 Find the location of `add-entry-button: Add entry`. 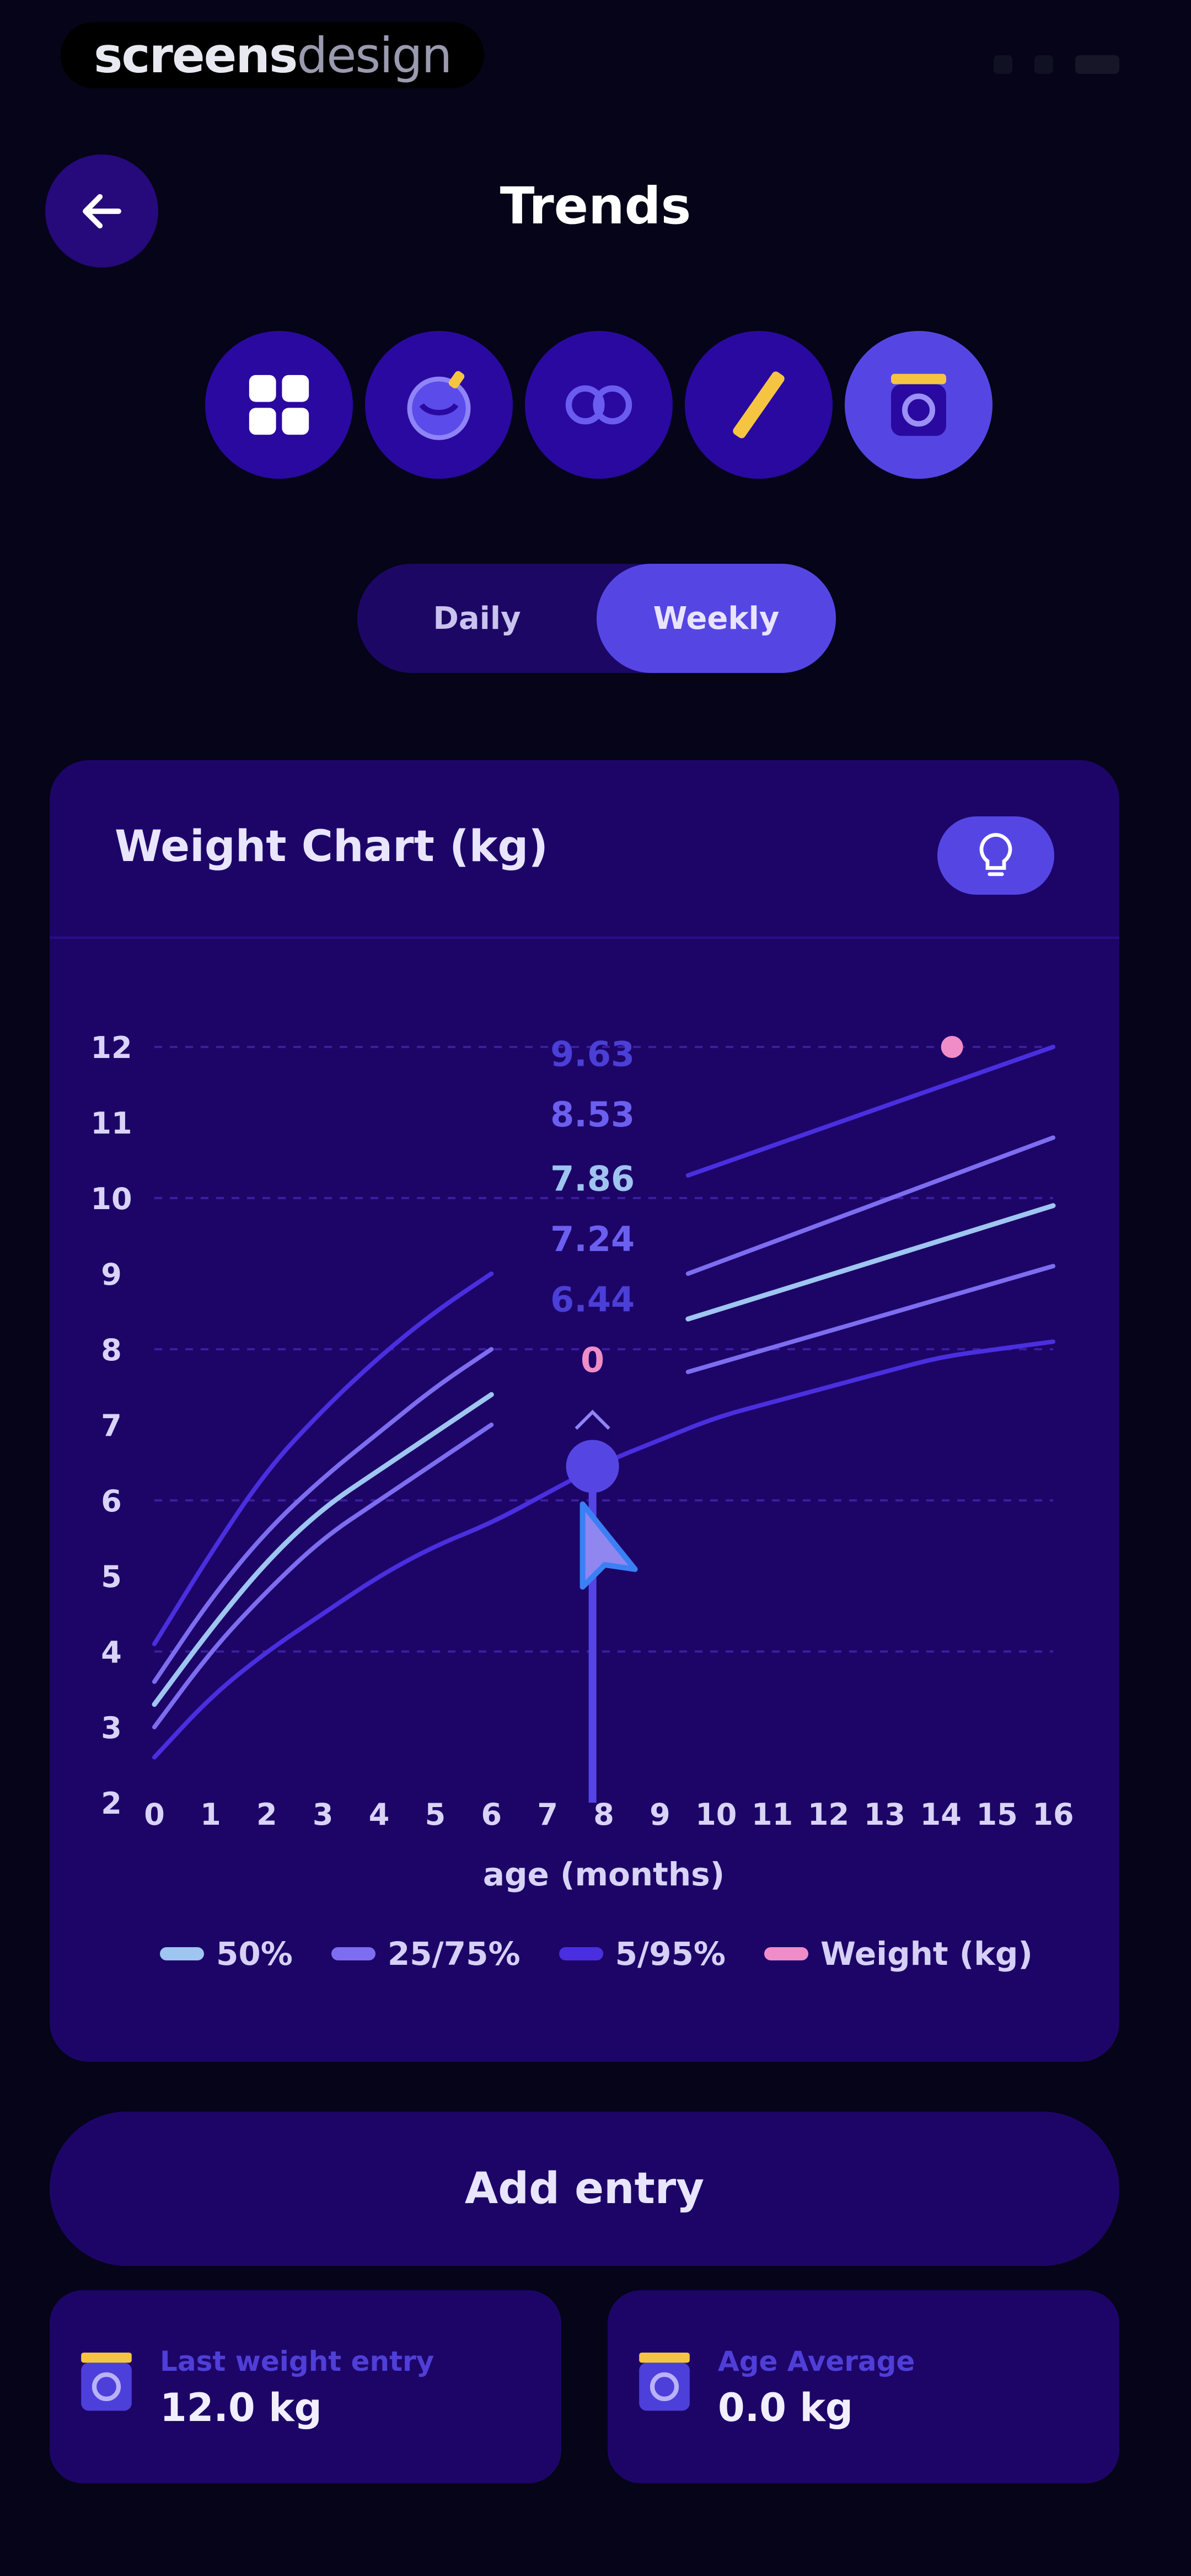

add-entry-button: Add entry is located at coordinates (584, 2189).